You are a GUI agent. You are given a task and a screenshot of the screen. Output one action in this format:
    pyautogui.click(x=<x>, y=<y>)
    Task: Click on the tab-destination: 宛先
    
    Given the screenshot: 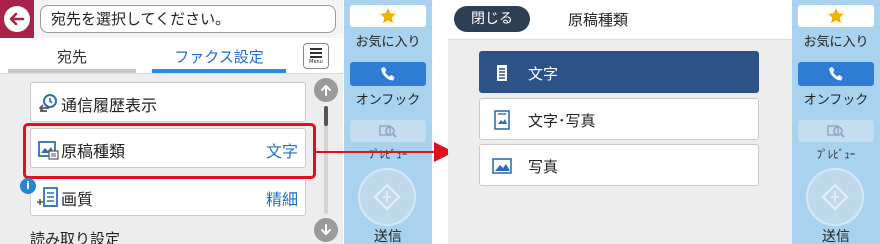 What is the action you would take?
    pyautogui.click(x=72, y=56)
    